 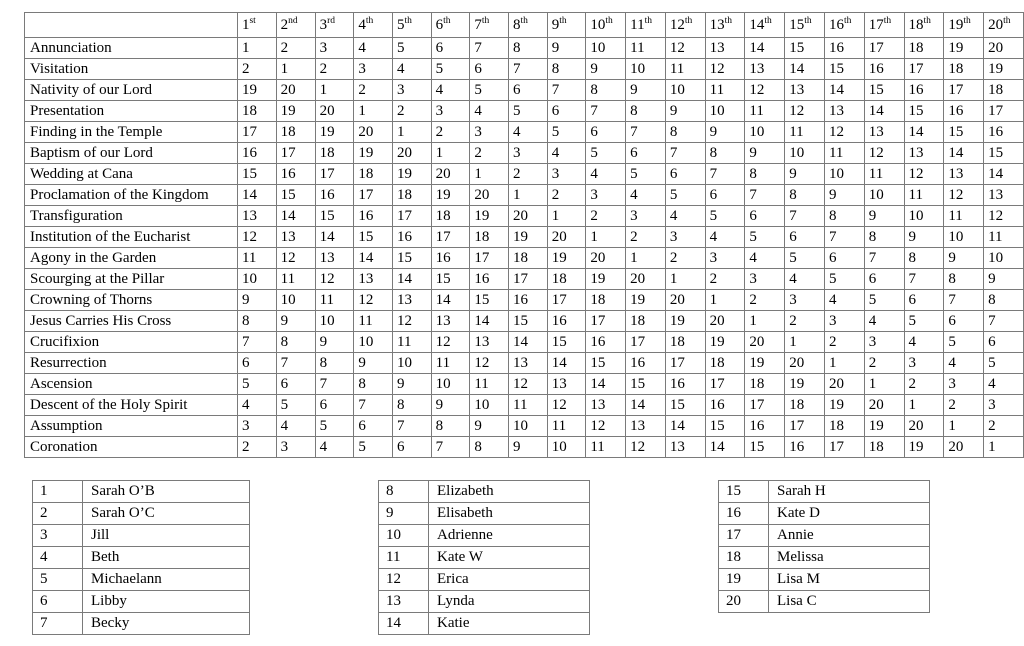 What do you see at coordinates (166, 601) in the screenshot?
I see `legend-name: Libby` at bounding box center [166, 601].